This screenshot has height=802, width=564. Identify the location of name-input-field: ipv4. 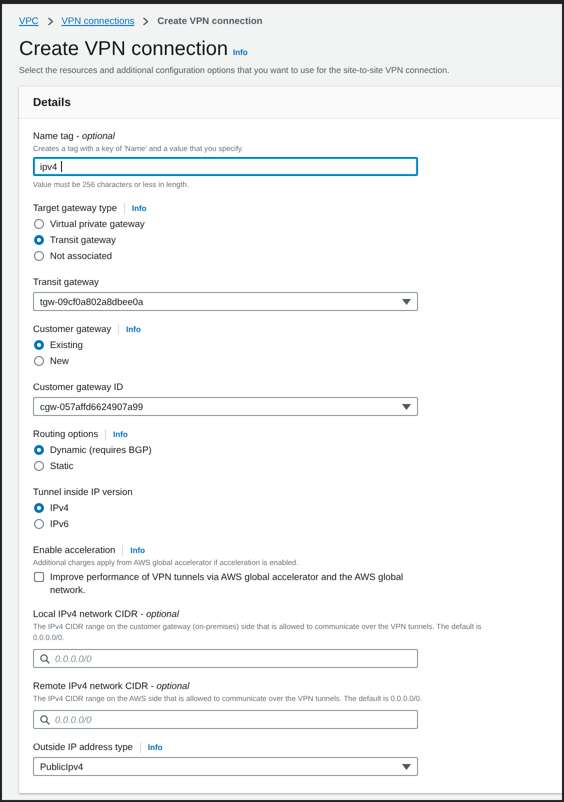
(225, 166).